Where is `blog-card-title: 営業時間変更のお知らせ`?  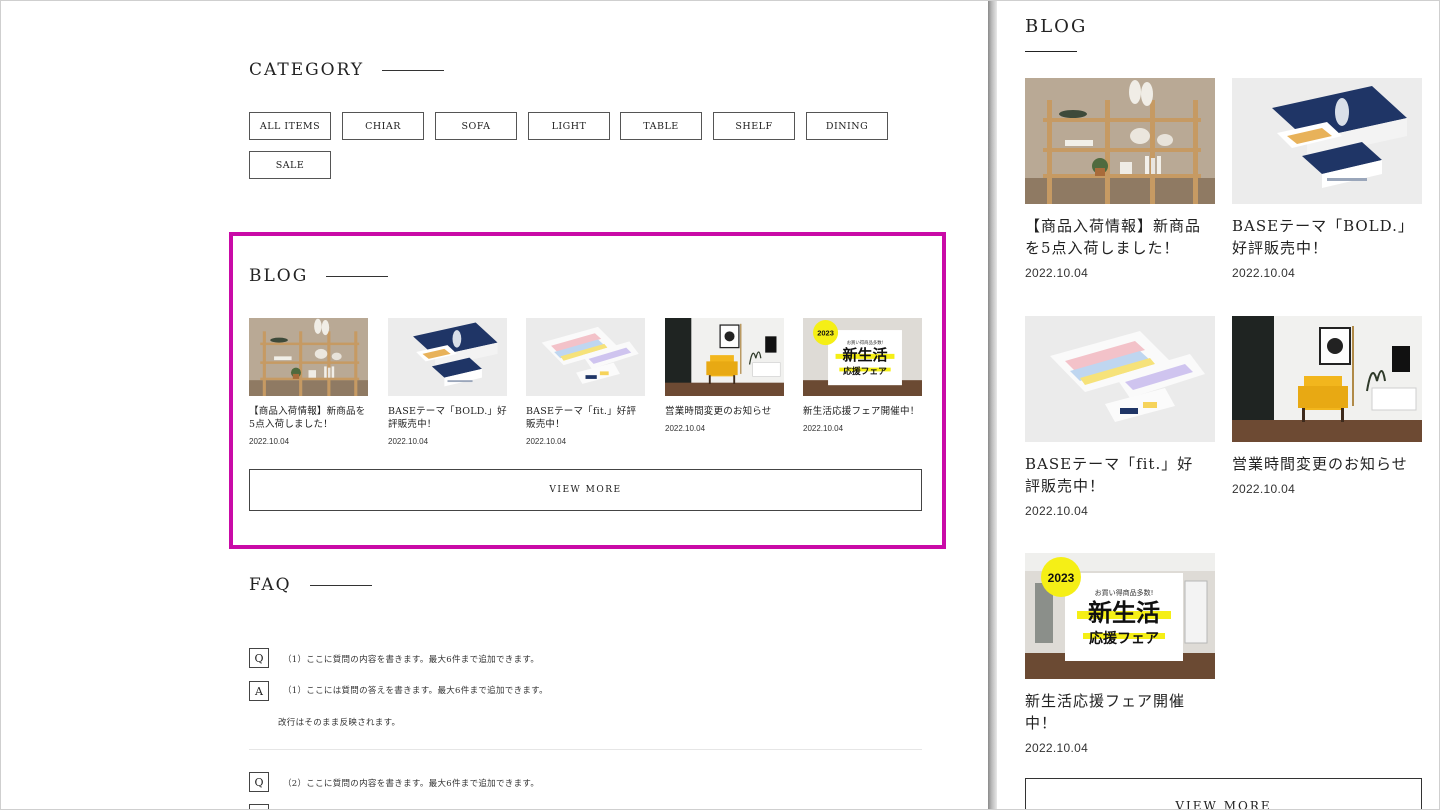
blog-card-title: 営業時間変更のお知らせ is located at coordinates (724, 411).